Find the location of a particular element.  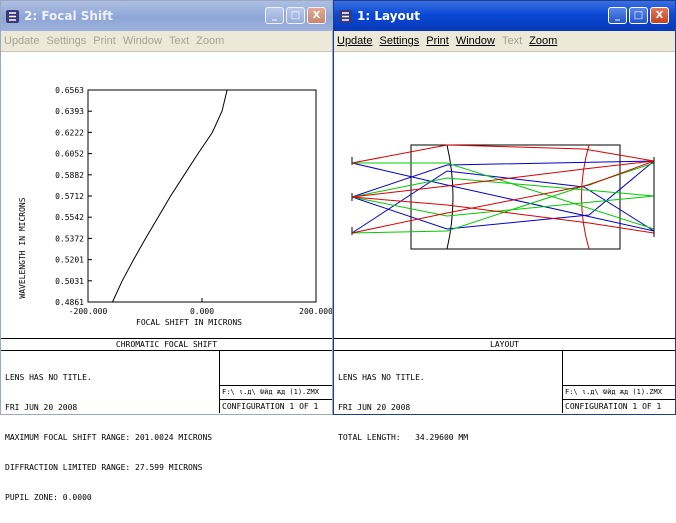

window-title: 2: Focal Shift is located at coordinates (69, 16).